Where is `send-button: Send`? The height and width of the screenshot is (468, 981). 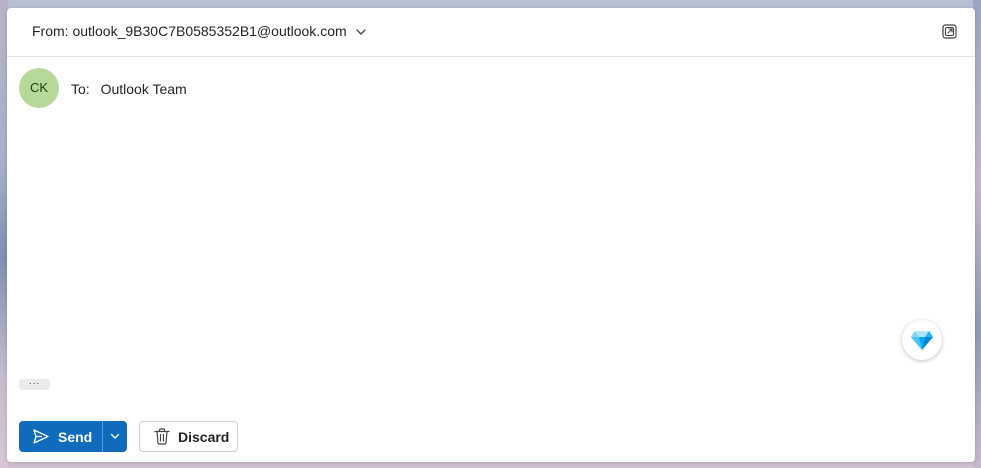
send-button: Send is located at coordinates (60, 436).